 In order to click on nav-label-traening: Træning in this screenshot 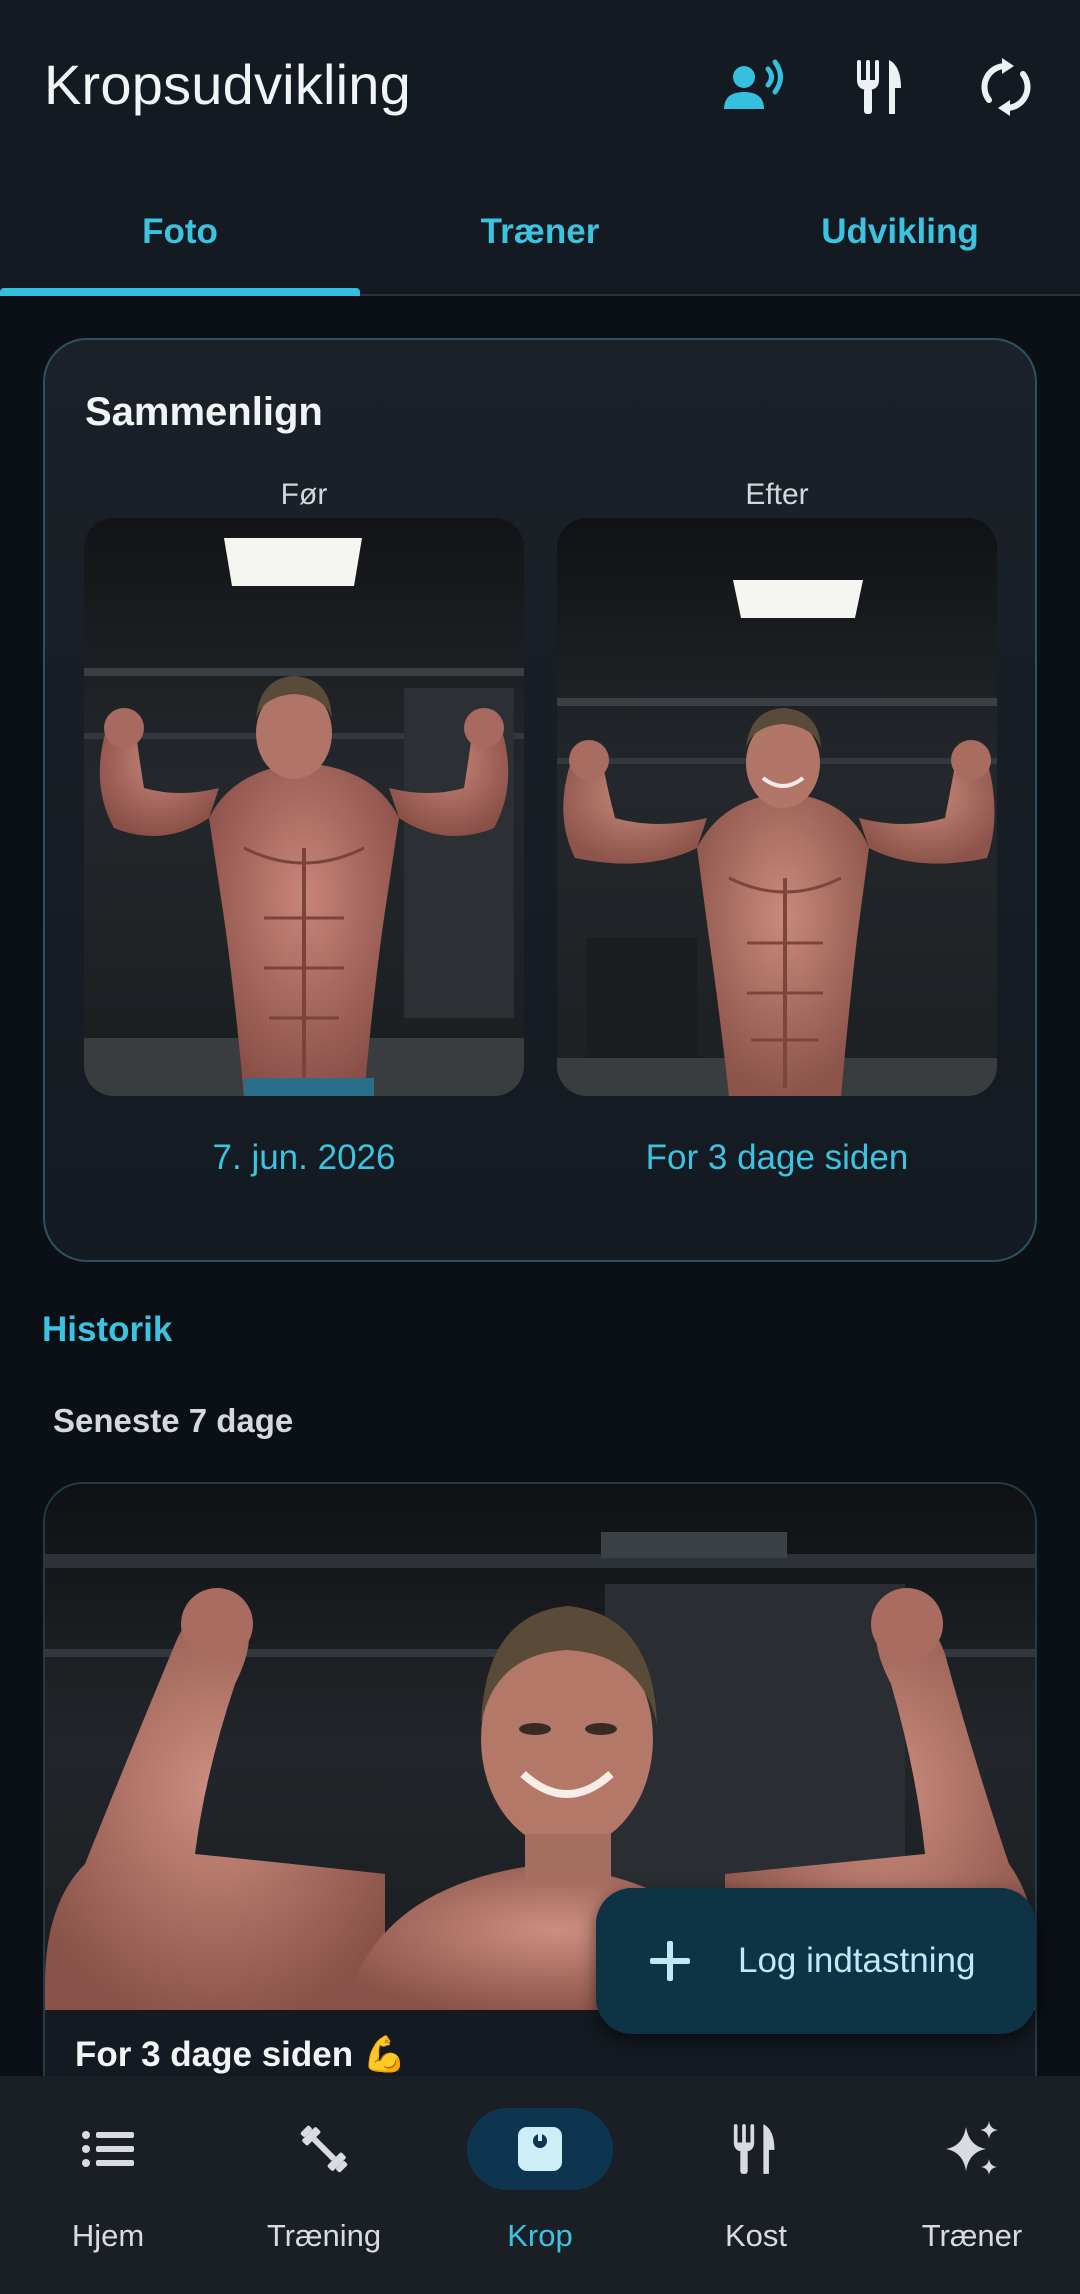, I will do `click(324, 2235)`.